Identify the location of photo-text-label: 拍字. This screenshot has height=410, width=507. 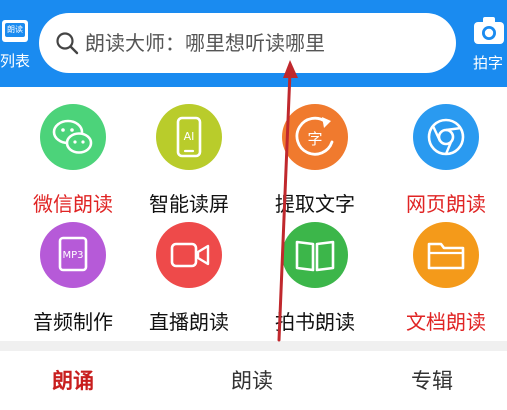
(488, 63).